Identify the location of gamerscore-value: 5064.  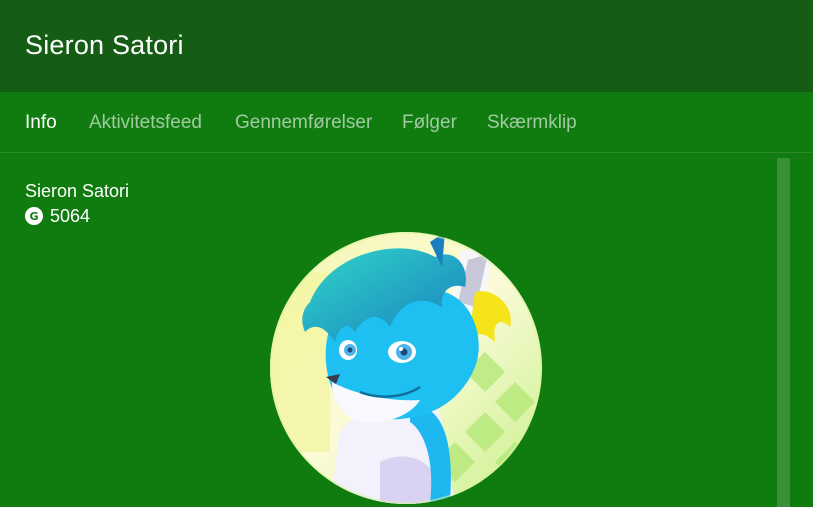
(70, 215).